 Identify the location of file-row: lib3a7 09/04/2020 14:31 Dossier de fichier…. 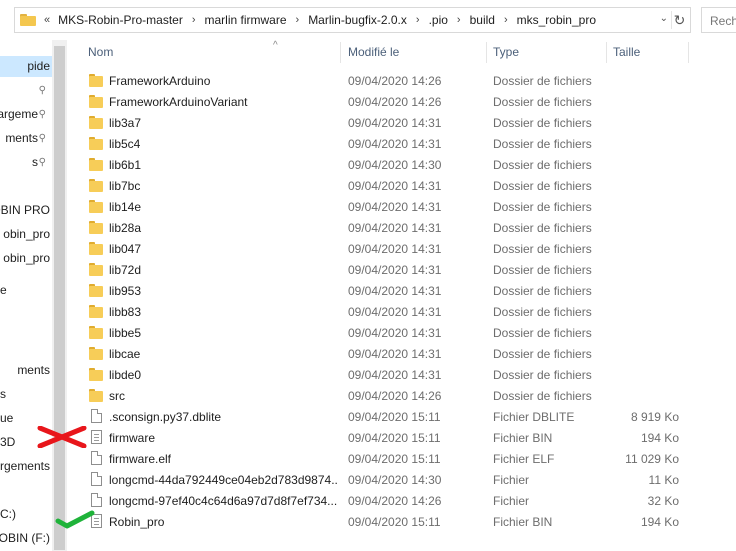
(401, 122).